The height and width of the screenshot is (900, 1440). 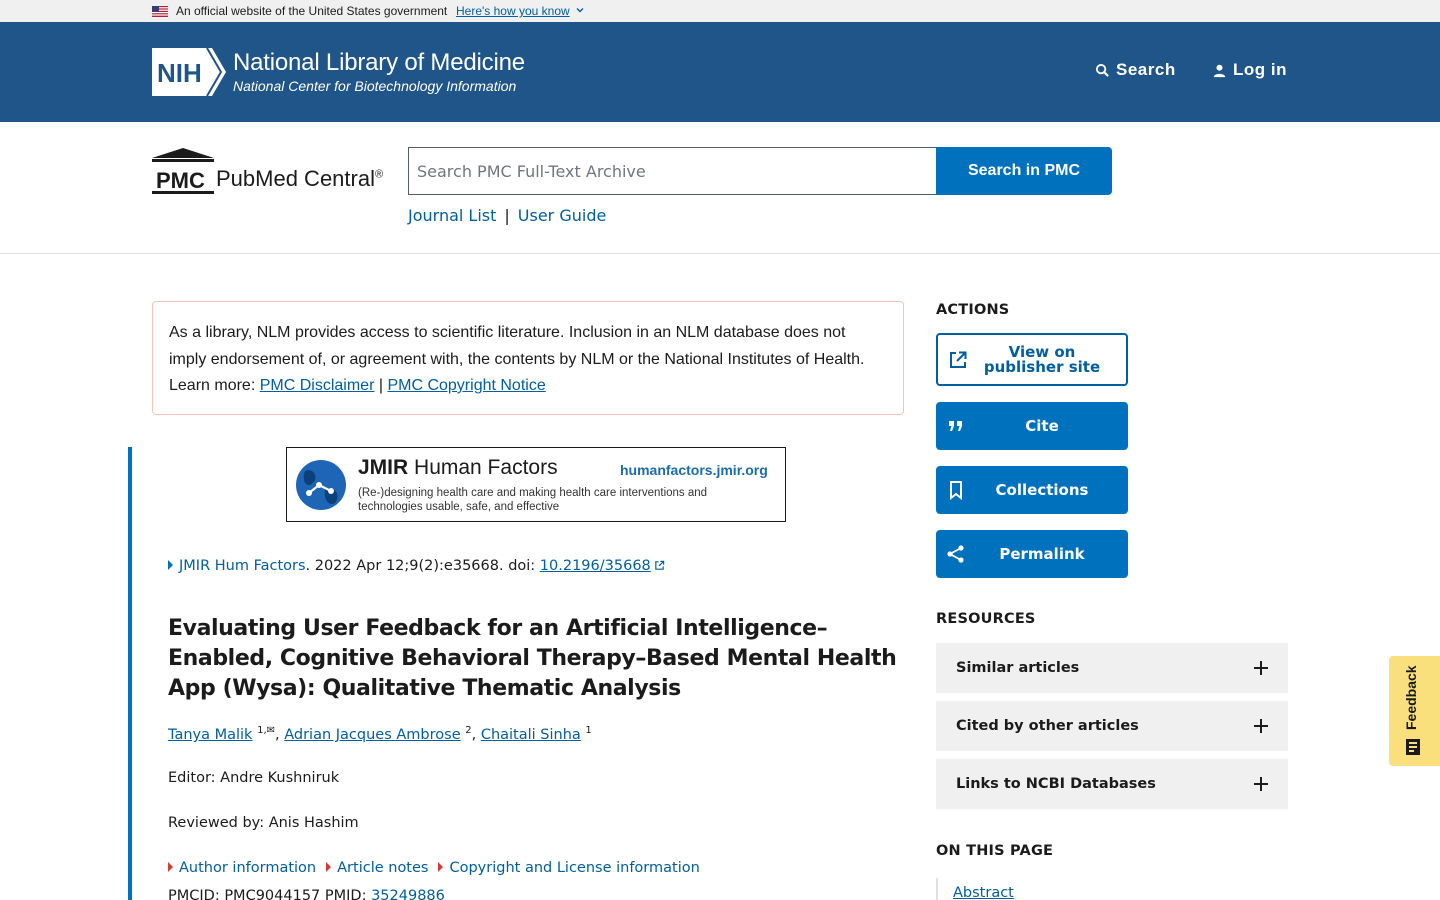 I want to click on author-link: Adrian Jacques Ambrose, so click(x=372, y=735).